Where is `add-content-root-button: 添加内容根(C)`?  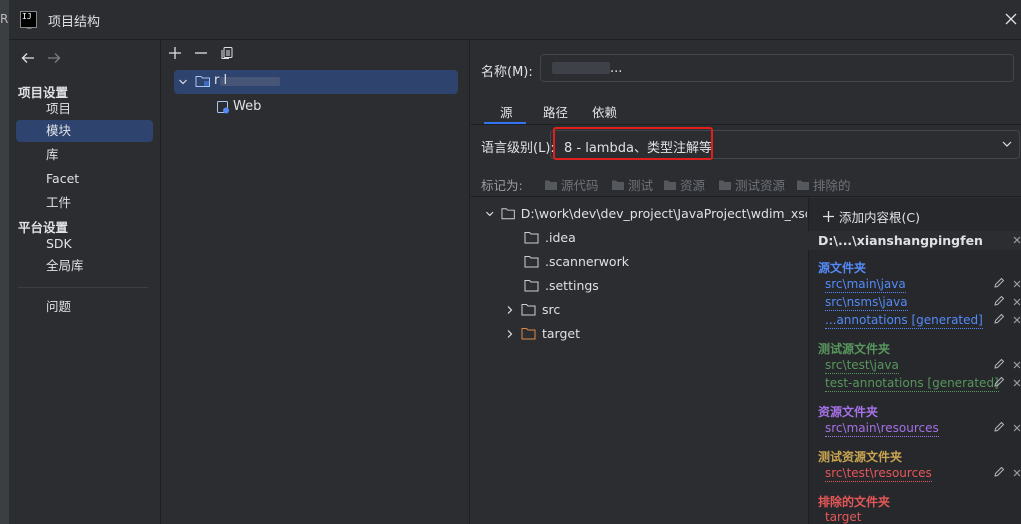
add-content-root-button: 添加内容根(C) is located at coordinates (871, 216).